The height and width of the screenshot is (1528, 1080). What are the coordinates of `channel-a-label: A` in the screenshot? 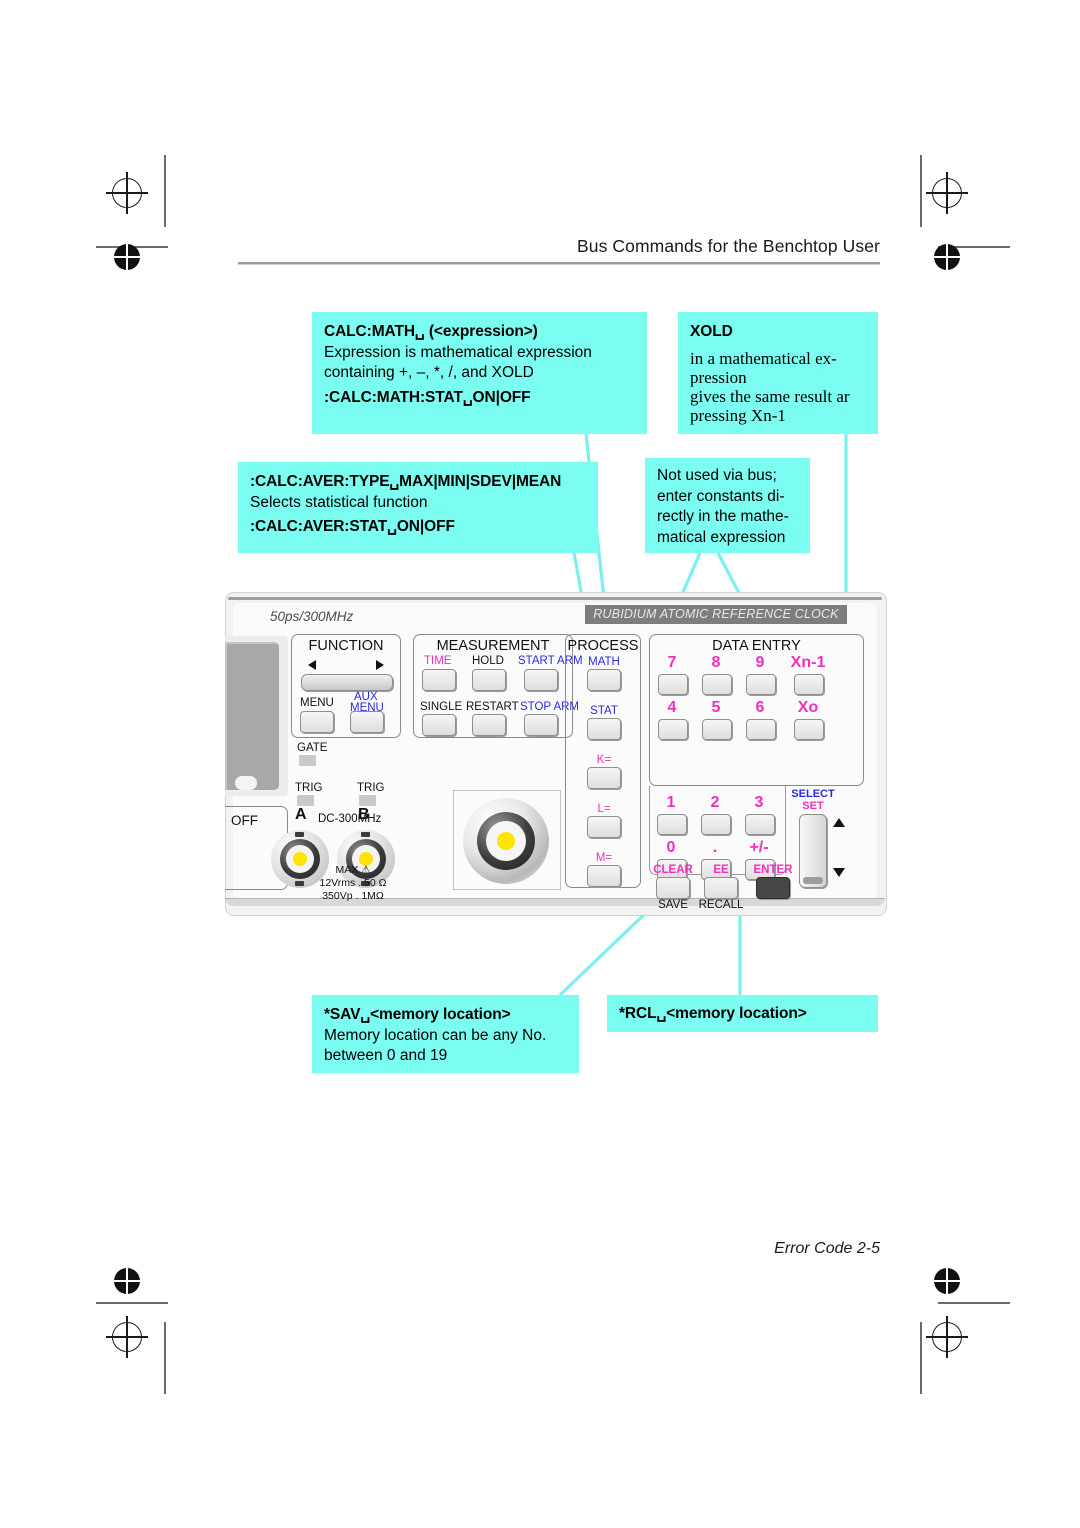 It's located at (301, 814).